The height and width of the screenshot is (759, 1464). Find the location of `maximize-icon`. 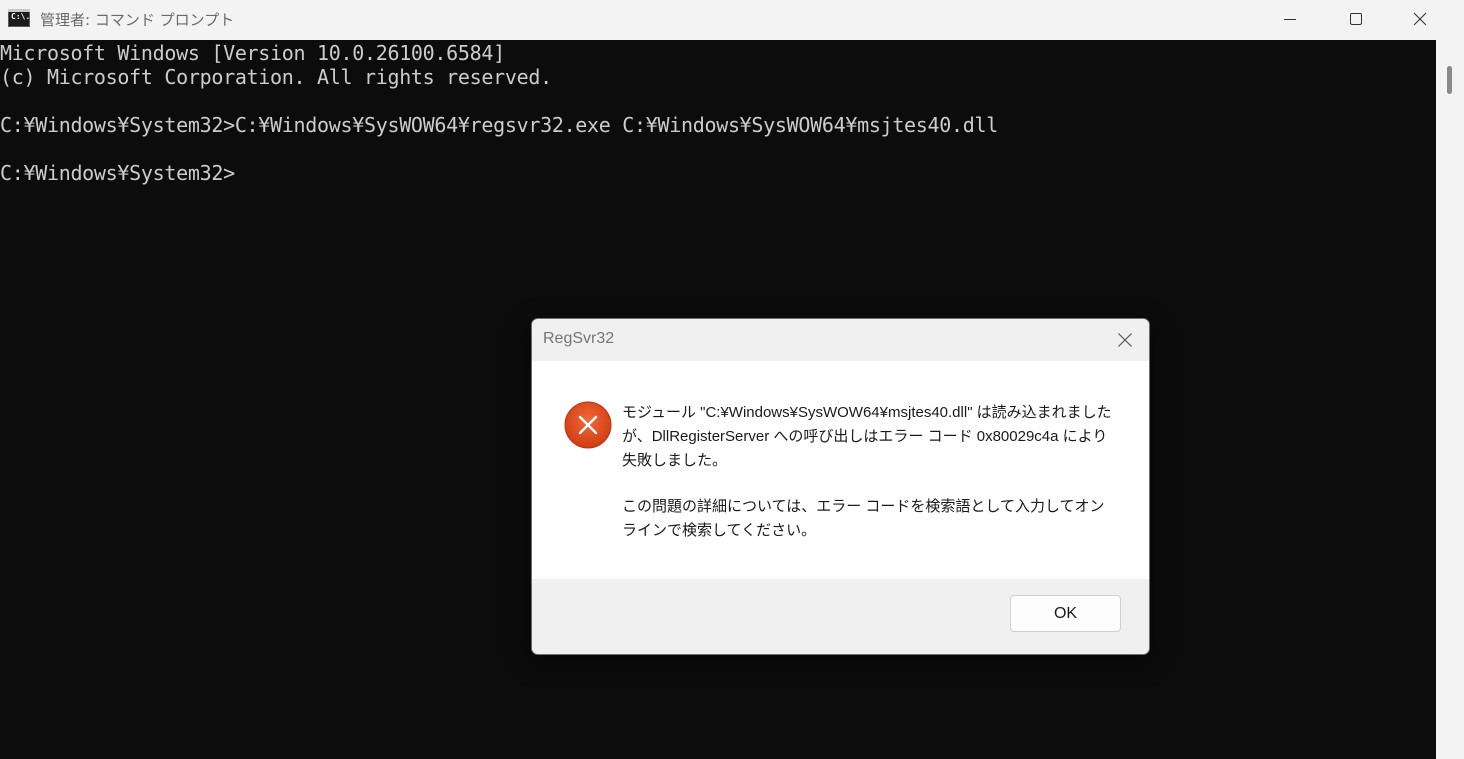

maximize-icon is located at coordinates (1356, 19).